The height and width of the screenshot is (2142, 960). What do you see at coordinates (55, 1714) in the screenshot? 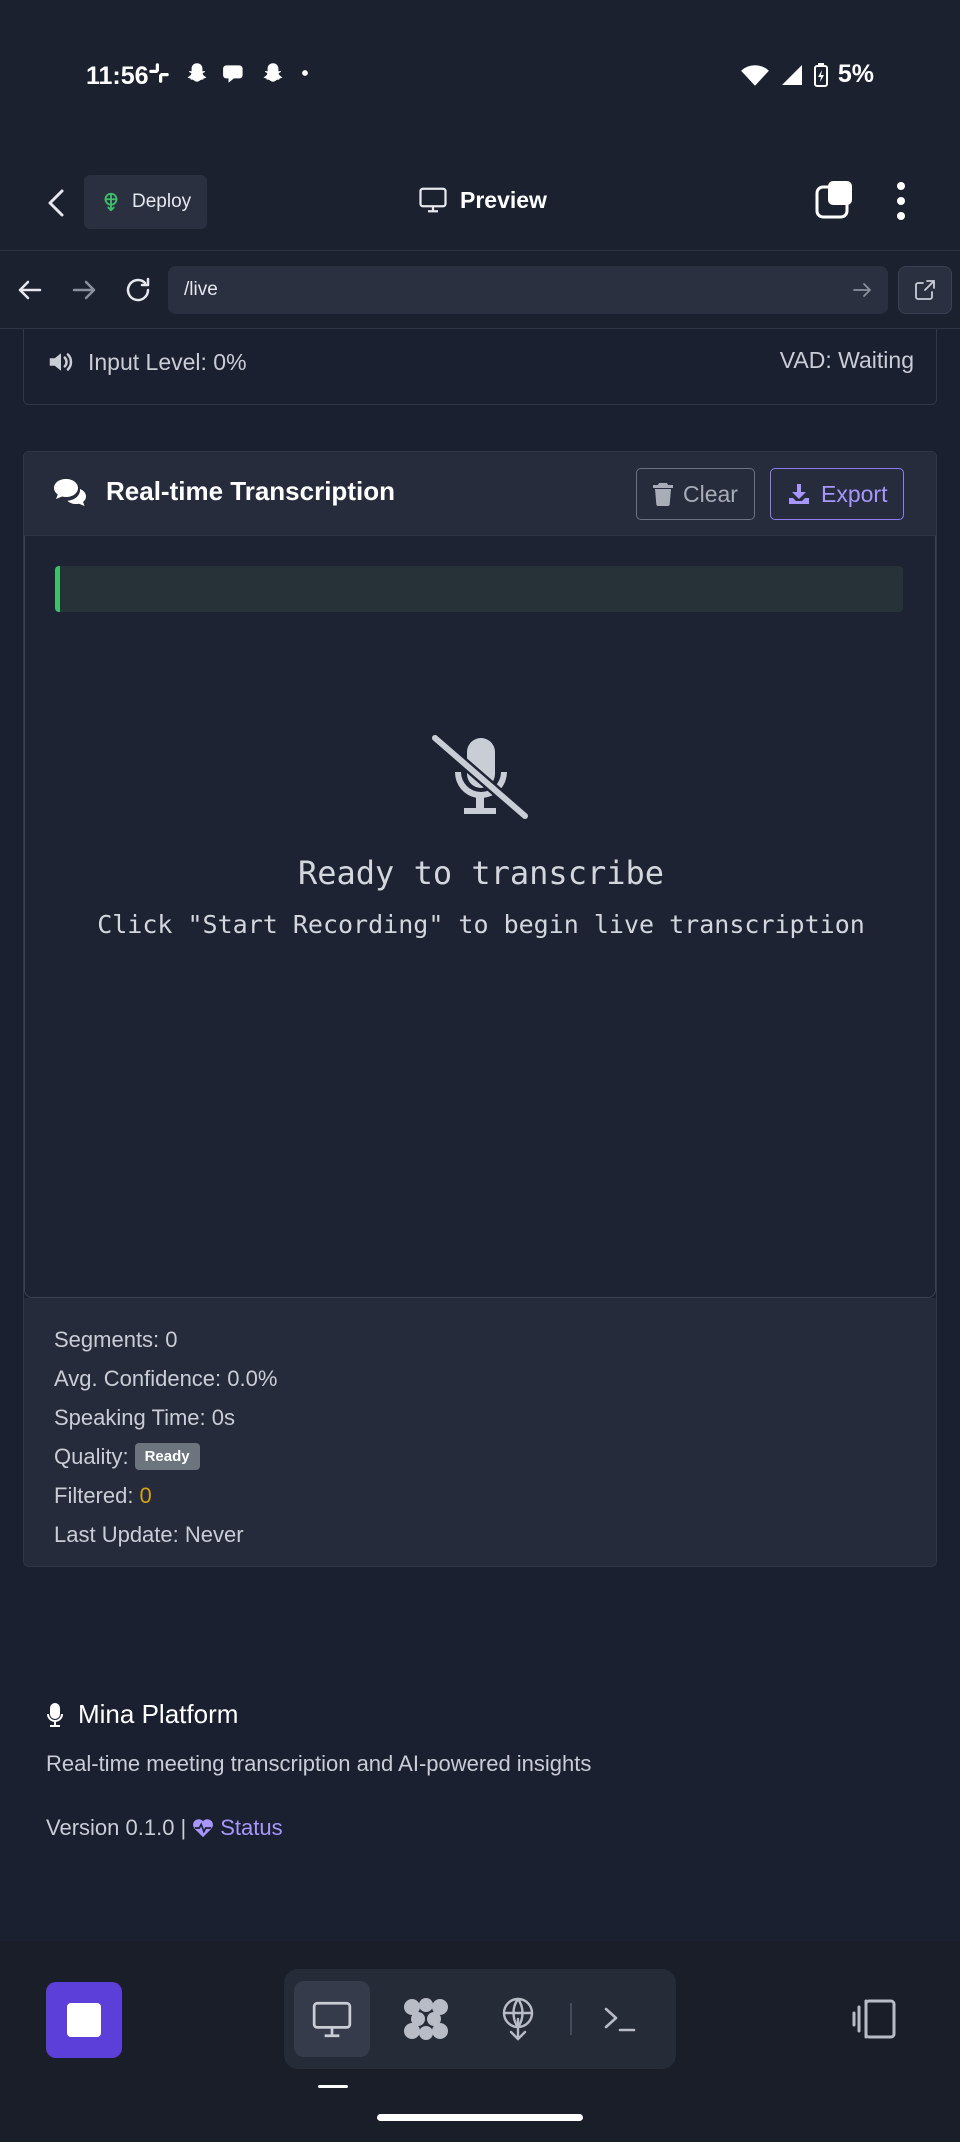
I see `microphone-icon` at bounding box center [55, 1714].